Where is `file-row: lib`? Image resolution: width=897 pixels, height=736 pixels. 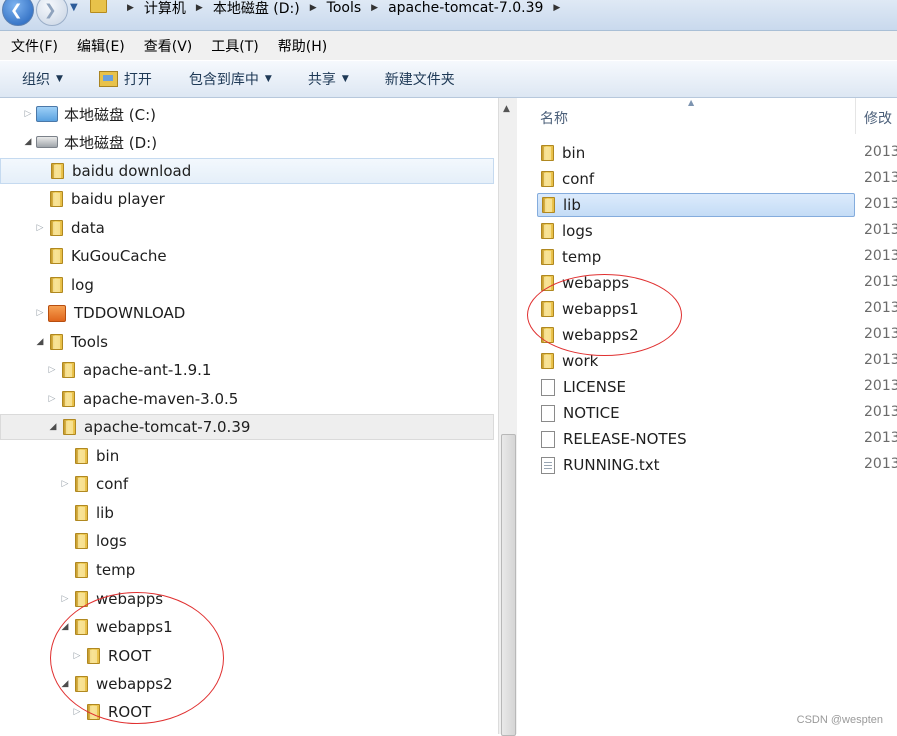 file-row: lib is located at coordinates (696, 205).